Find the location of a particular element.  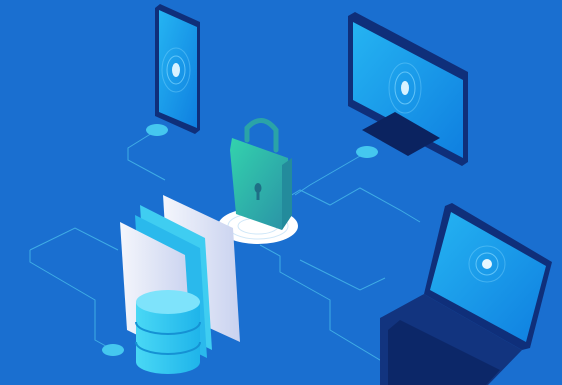

monitor-fingerprint-icon is located at coordinates (405, 88).